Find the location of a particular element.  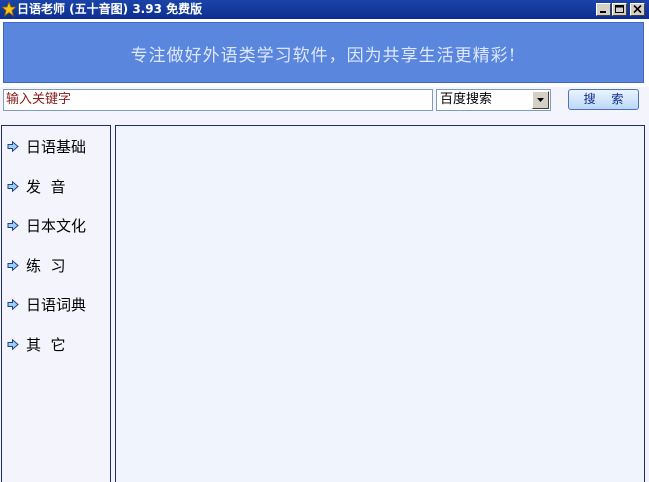

sidebar-item-label: 其 它 is located at coordinates (46, 345).